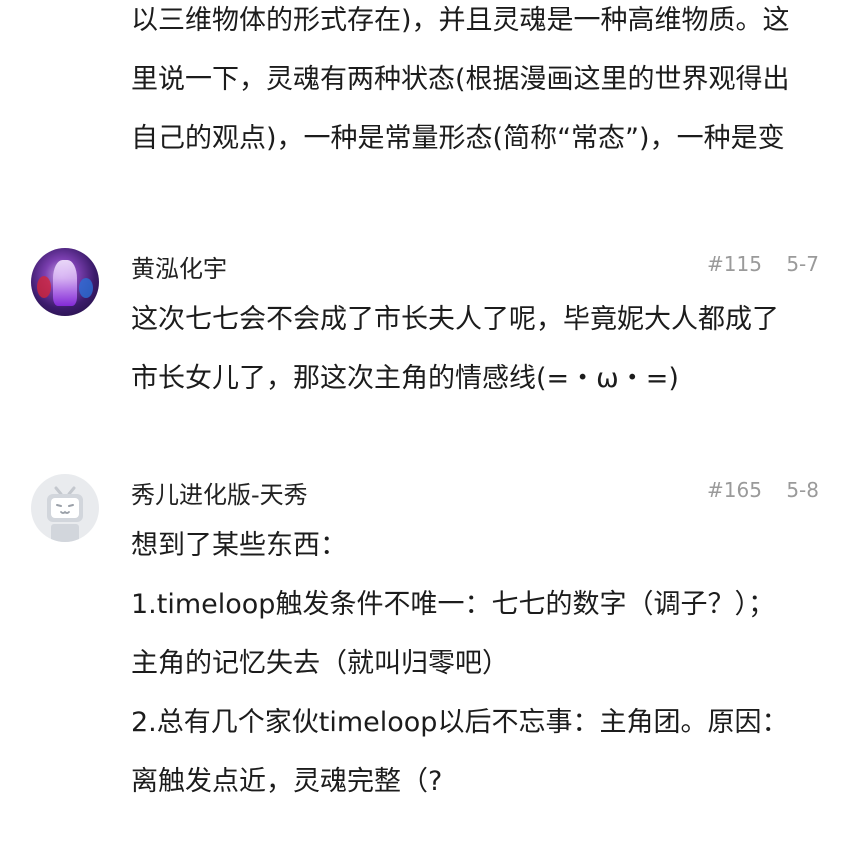 This screenshot has width=850, height=858. What do you see at coordinates (763, 490) in the screenshot?
I see `comment-meta: #165 5-8` at bounding box center [763, 490].